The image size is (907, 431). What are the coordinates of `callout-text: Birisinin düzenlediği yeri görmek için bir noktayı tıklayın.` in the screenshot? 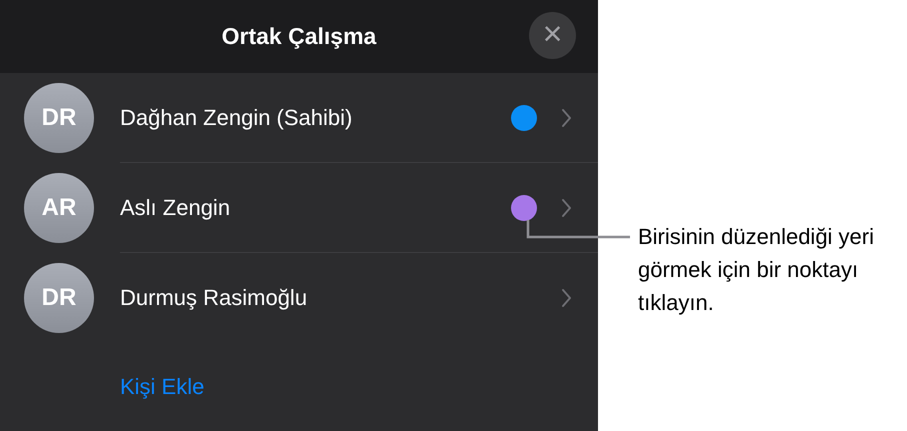 It's located at (757, 270).